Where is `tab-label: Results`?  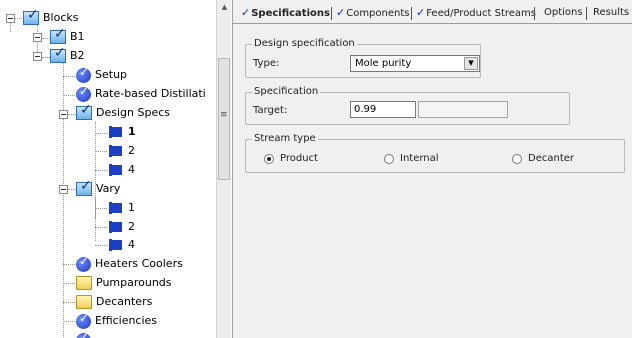
tab-label: Results is located at coordinates (611, 12).